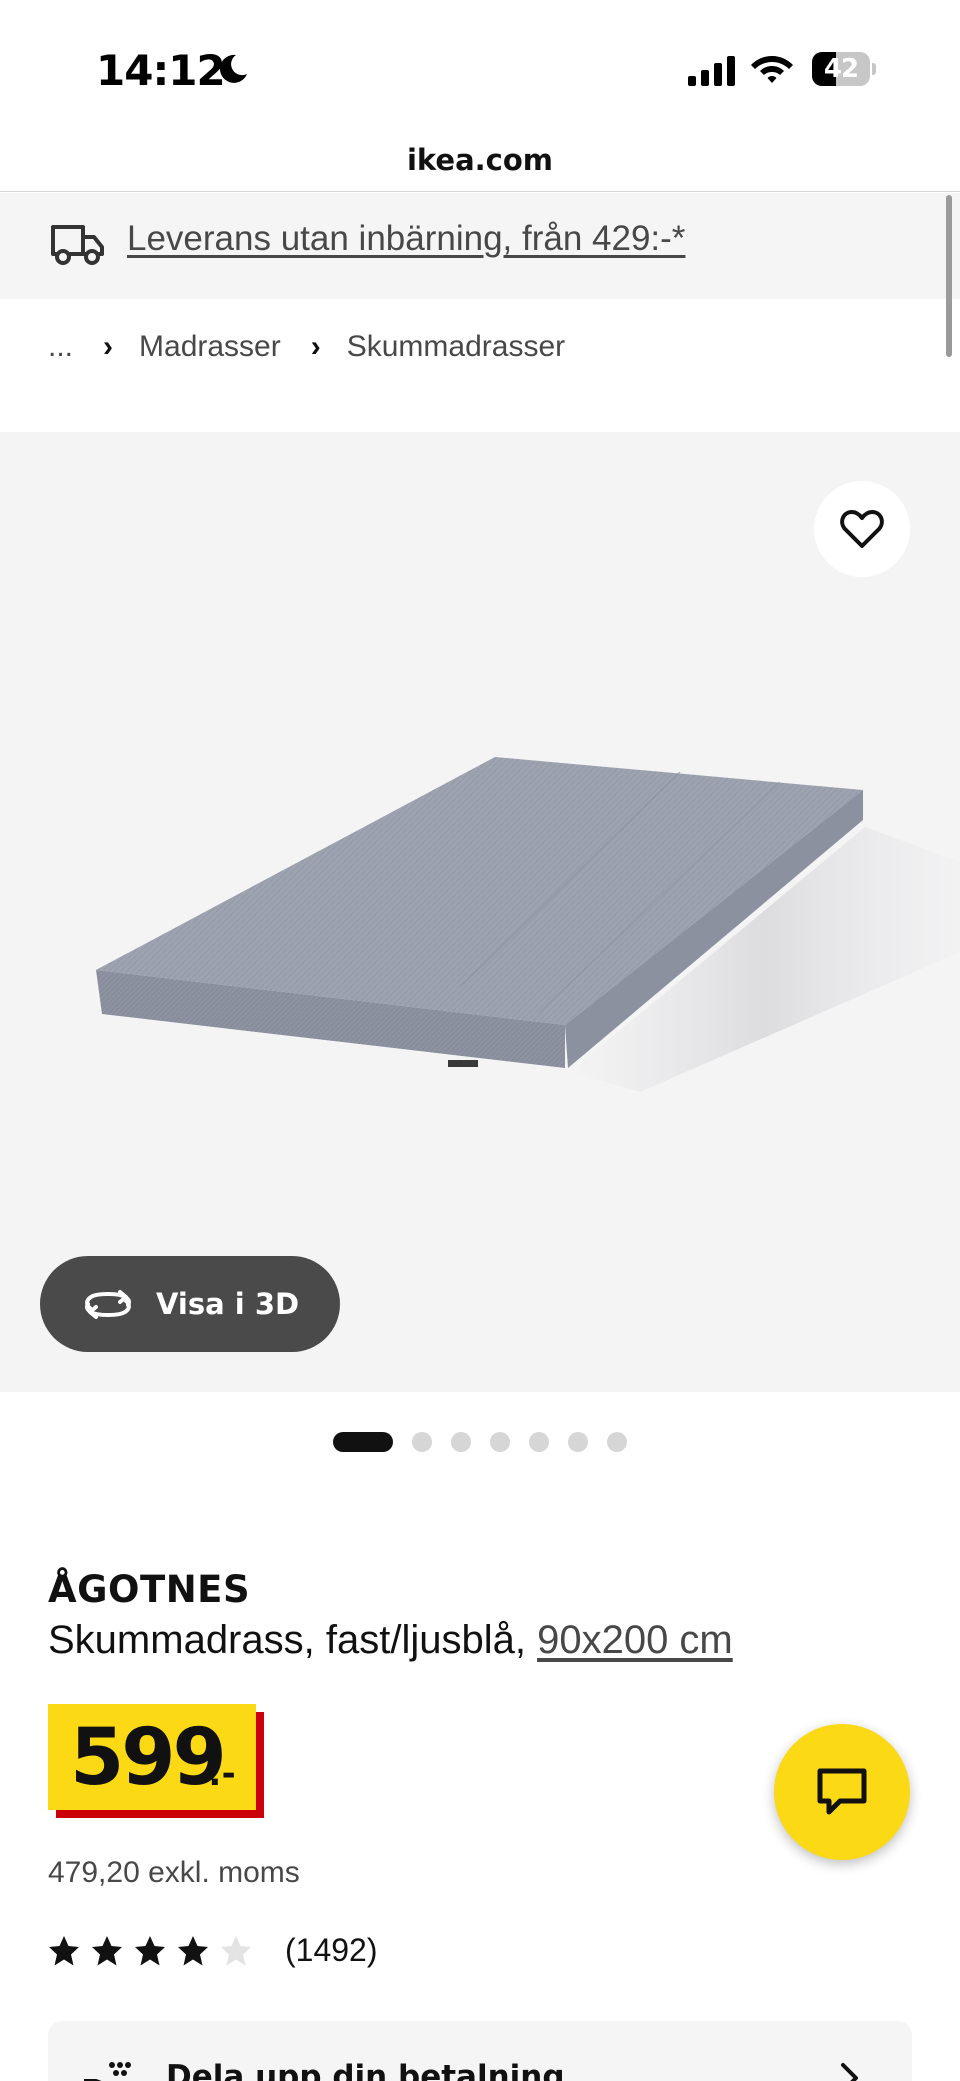 This screenshot has height=2081, width=960. Describe the element at coordinates (365, 2070) in the screenshot. I see `payment-label: Dela upp din betalning` at that location.